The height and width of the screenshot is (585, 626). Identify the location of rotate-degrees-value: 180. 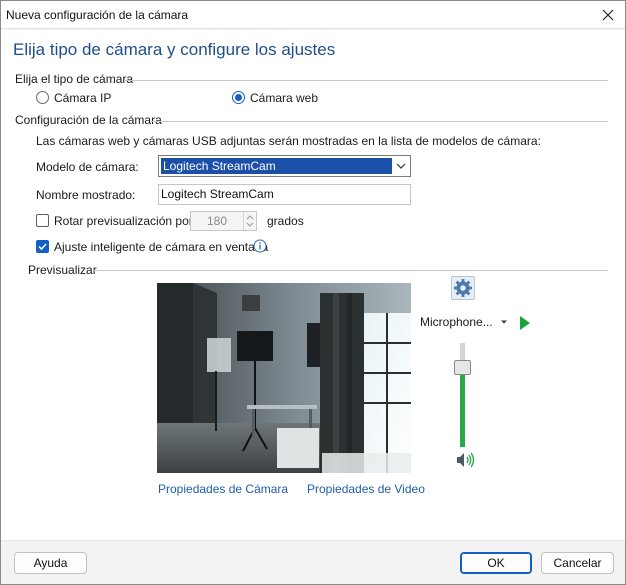
(217, 221).